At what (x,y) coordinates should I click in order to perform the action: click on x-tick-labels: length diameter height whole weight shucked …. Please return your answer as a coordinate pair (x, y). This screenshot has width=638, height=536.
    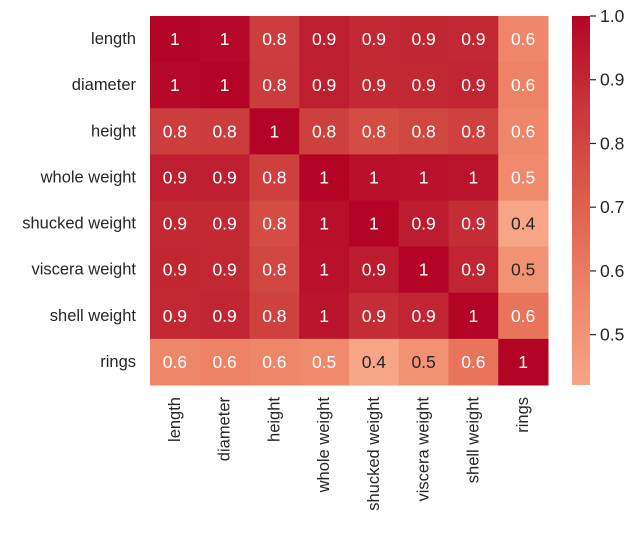
    Looking at the image, I should click on (349, 454).